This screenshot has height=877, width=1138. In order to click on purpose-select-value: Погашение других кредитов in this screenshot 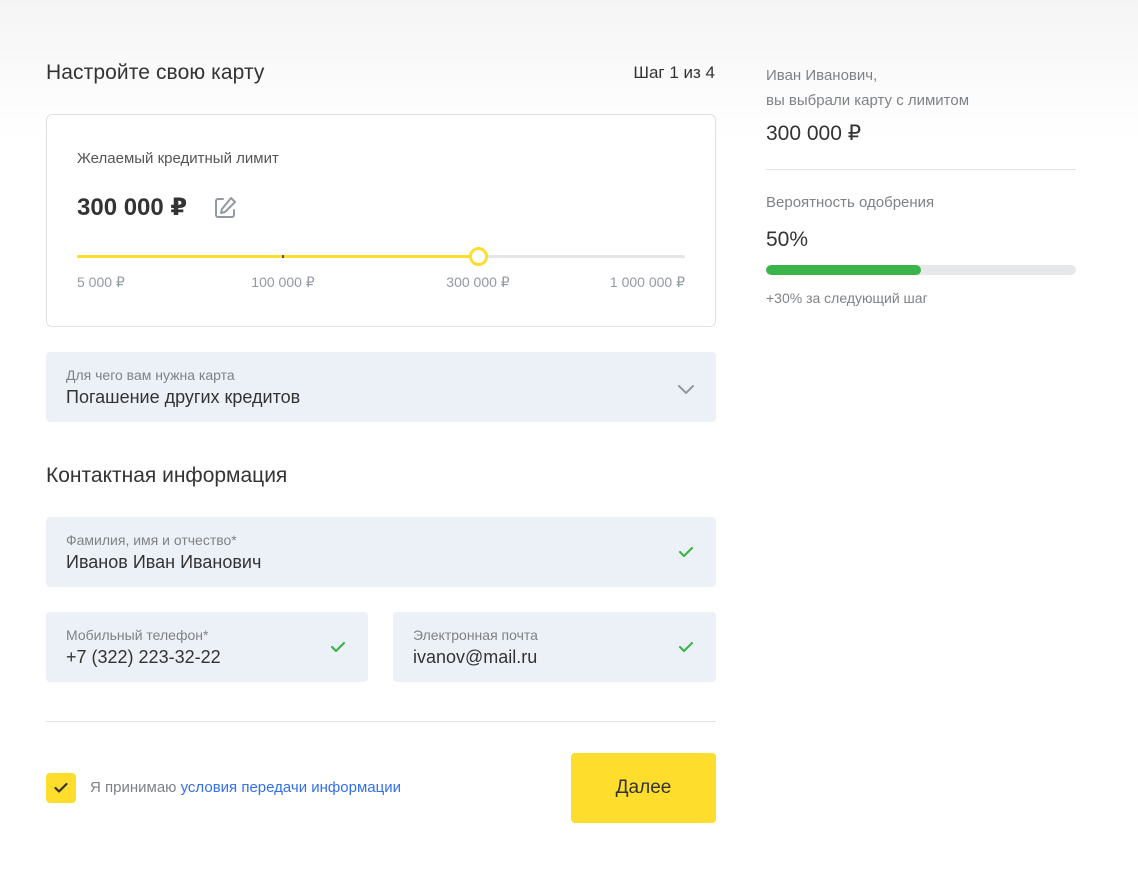, I will do `click(183, 397)`.